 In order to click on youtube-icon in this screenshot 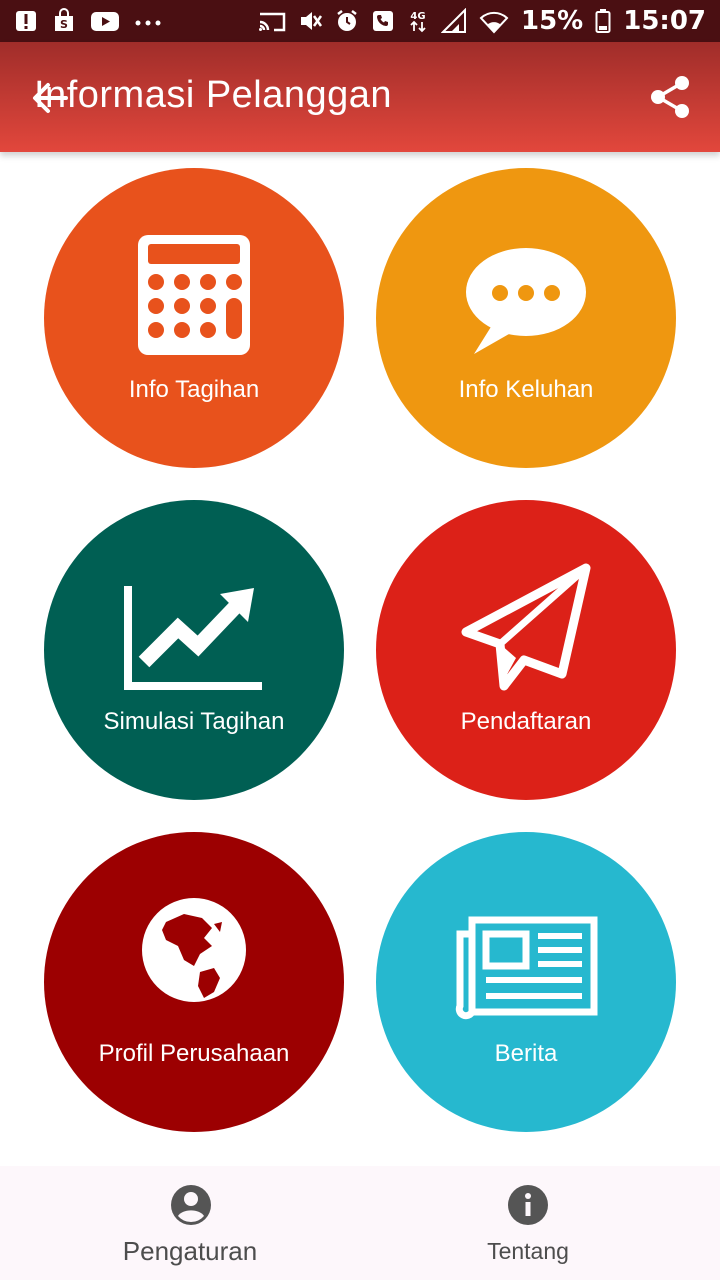, I will do `click(105, 21)`.